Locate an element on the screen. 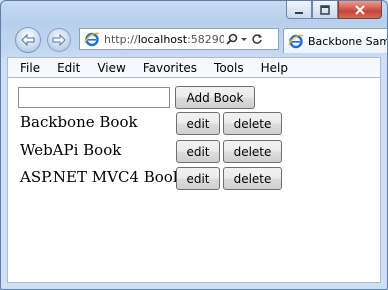 The image size is (388, 290). book-row: Backbone Book edit delete is located at coordinates (195, 124).